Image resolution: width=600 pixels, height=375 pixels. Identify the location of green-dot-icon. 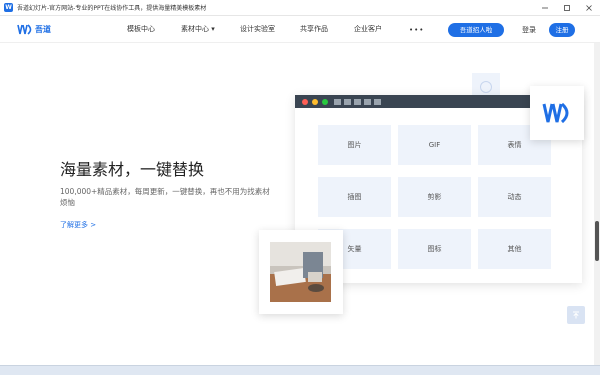
(325, 101).